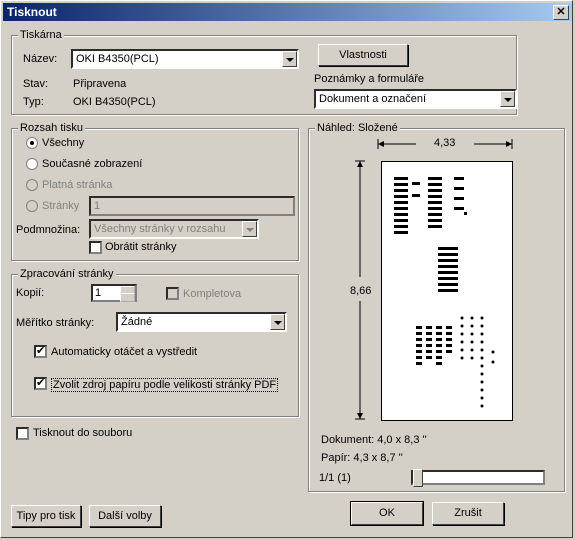 This screenshot has width=575, height=540. Describe the element at coordinates (373, 99) in the screenshot. I see `notes-forms-value: Dokument a označení` at that location.